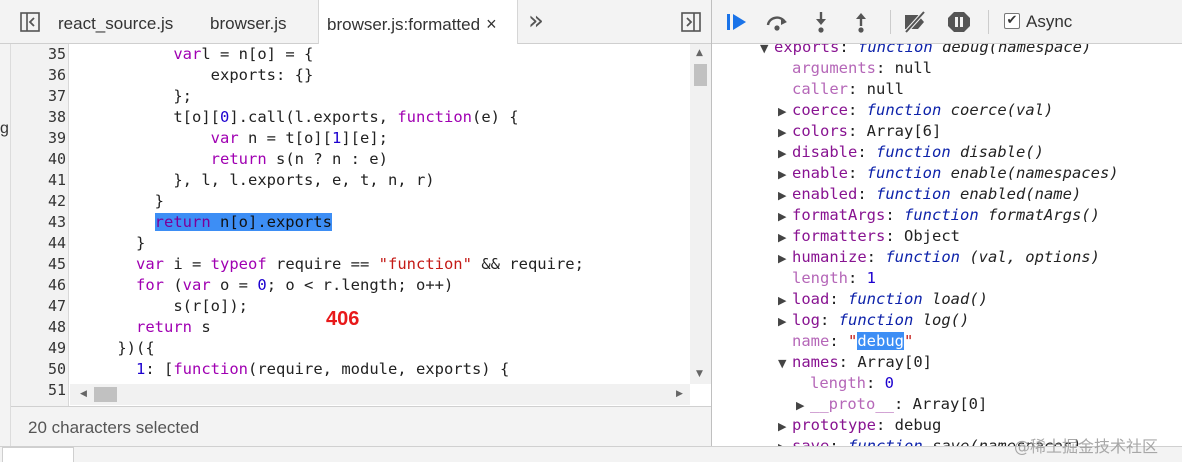 The image size is (1182, 462). Describe the element at coordinates (777, 22) in the screenshot. I see `step-over-icon` at that location.